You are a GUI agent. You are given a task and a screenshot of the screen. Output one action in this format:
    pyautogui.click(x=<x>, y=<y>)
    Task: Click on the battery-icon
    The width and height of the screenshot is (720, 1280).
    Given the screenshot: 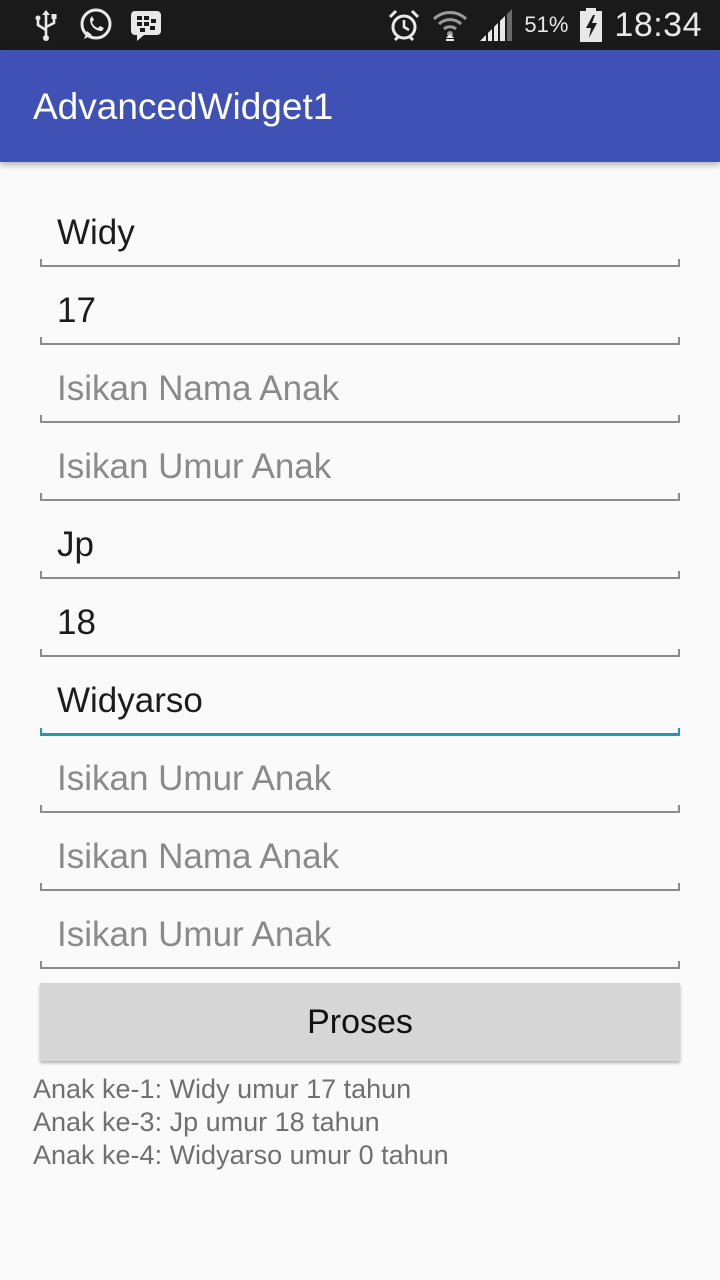 What is the action you would take?
    pyautogui.click(x=591, y=25)
    